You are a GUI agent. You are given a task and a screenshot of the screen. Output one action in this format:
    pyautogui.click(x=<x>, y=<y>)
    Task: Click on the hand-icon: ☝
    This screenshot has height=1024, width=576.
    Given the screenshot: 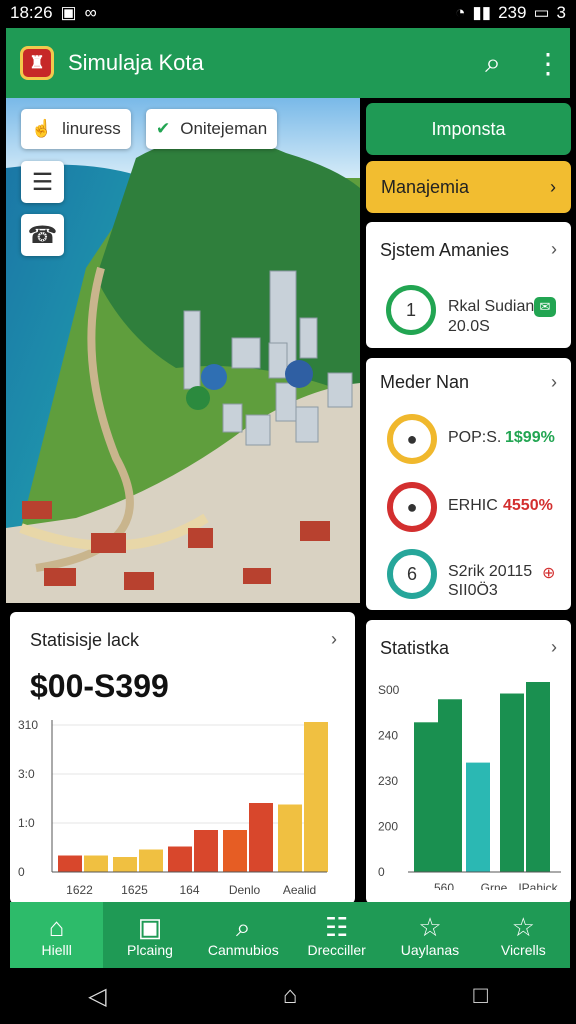 What is the action you would take?
    pyautogui.click(x=42, y=128)
    